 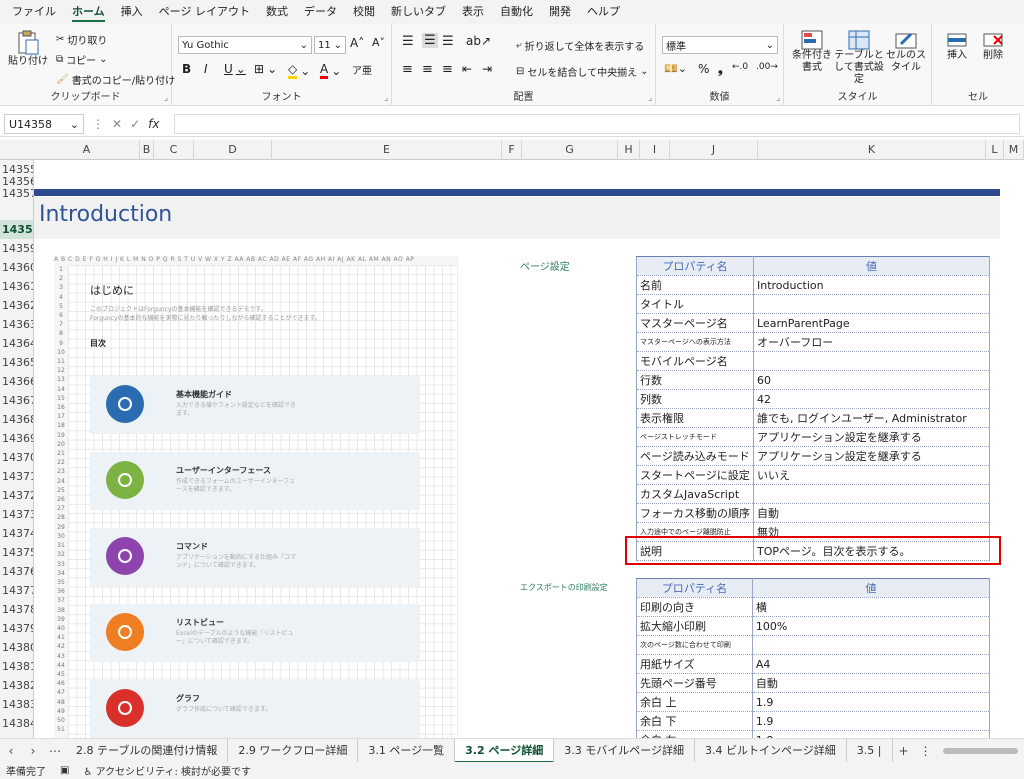 What do you see at coordinates (364, 12) in the screenshot?
I see `menu-tab-6: 校閲` at bounding box center [364, 12].